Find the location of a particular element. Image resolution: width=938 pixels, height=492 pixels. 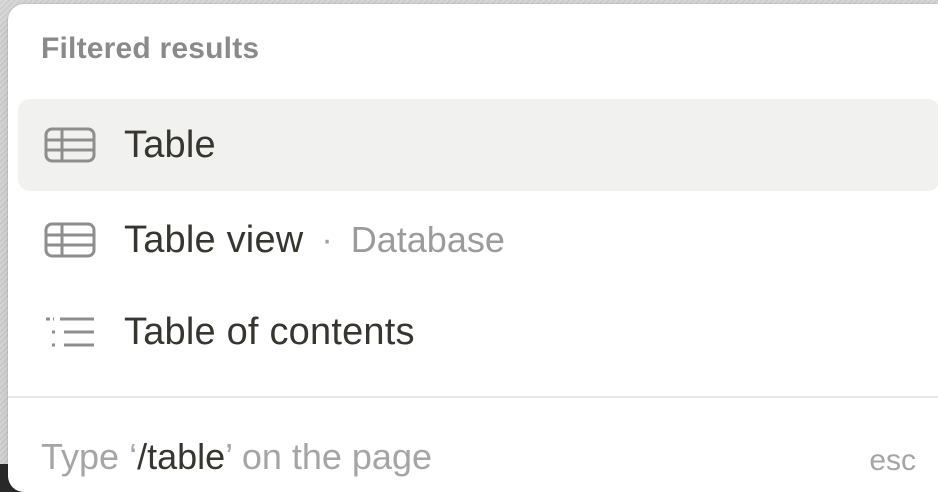

menu-item-label: Table is located at coordinates (170, 144).